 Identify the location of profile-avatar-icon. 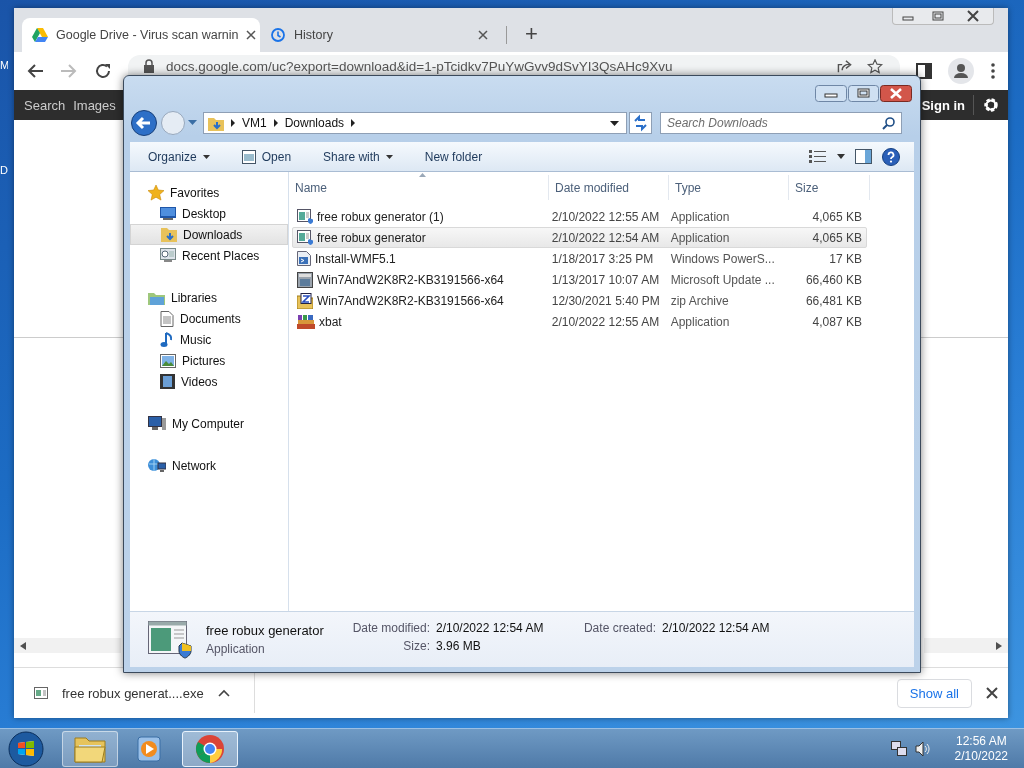
(961, 71).